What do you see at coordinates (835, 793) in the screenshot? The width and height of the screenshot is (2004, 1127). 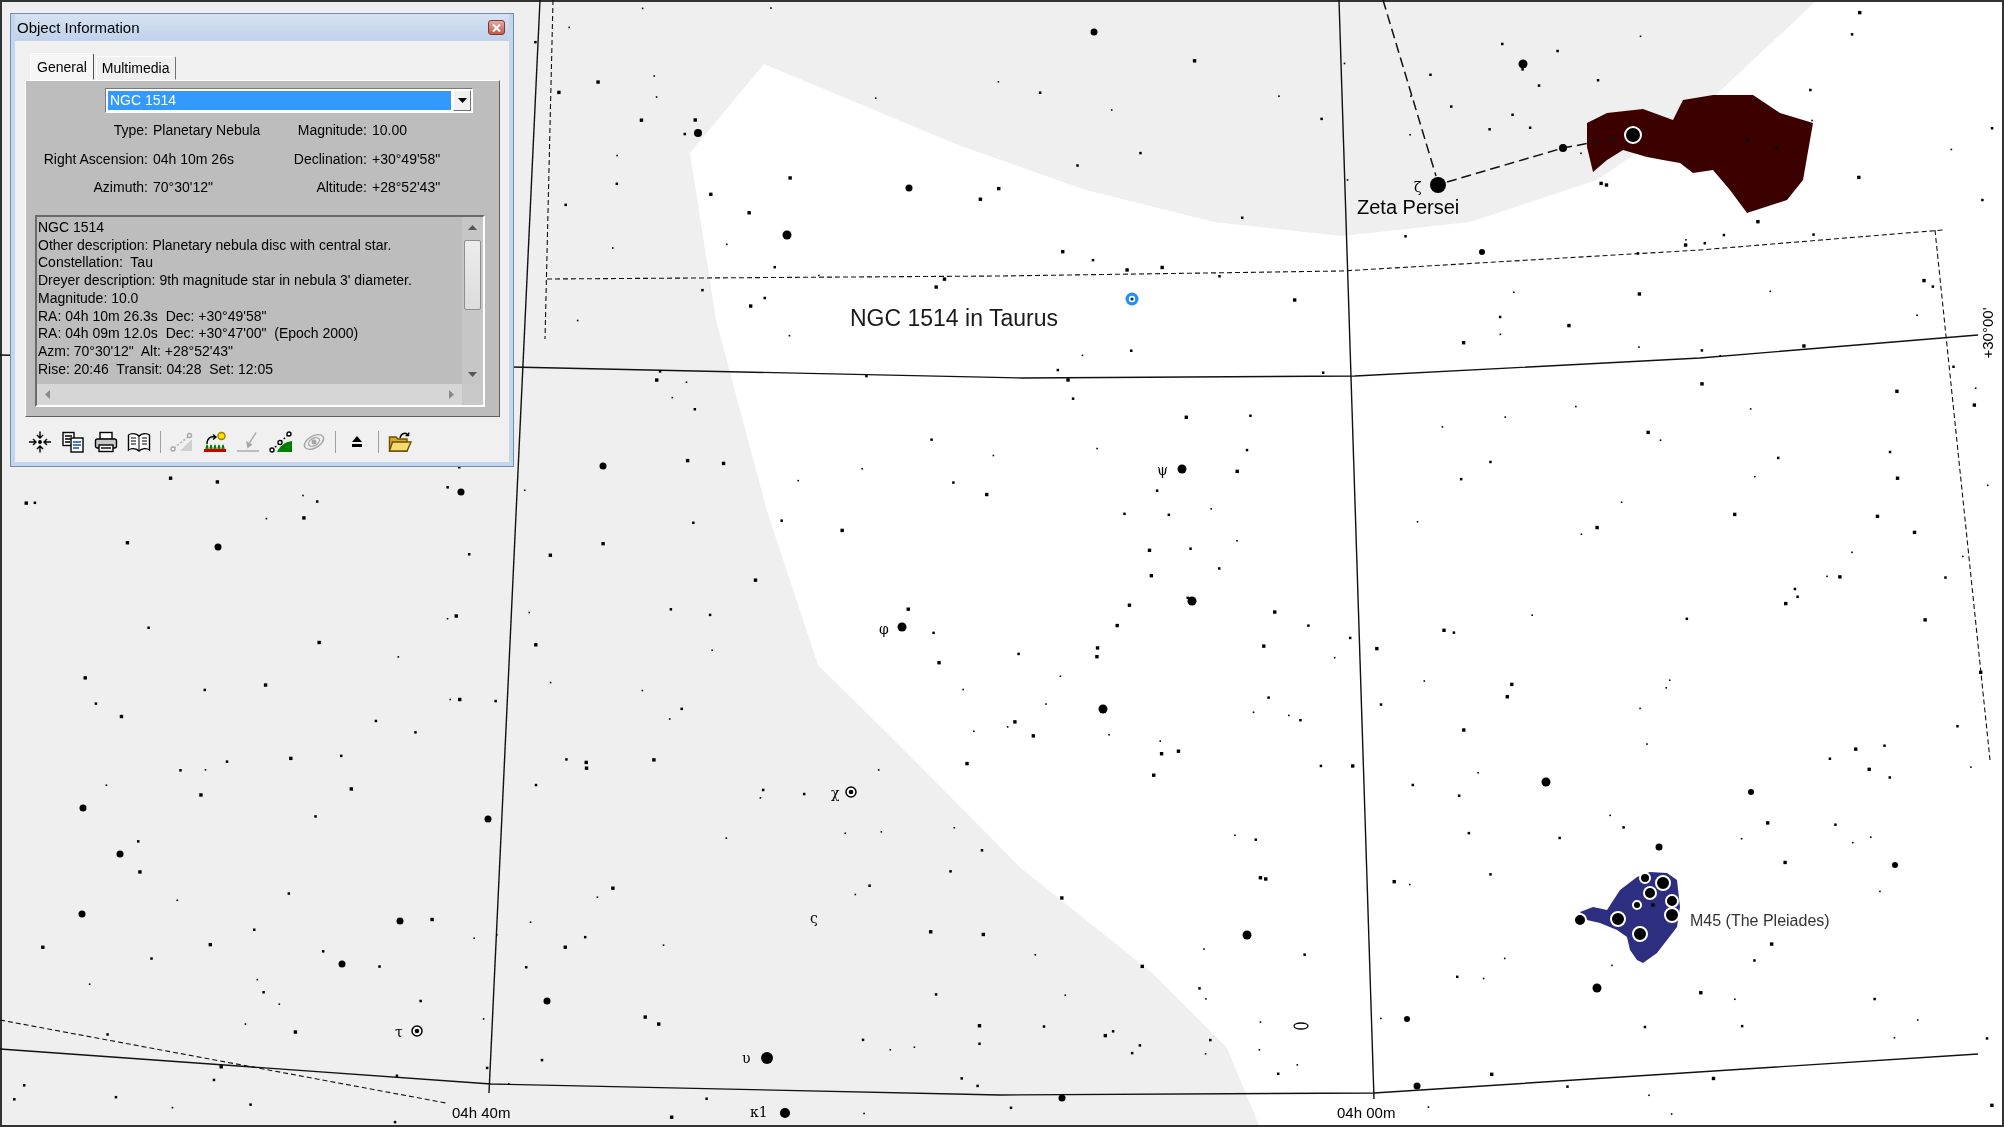 I see `star-label: χ` at bounding box center [835, 793].